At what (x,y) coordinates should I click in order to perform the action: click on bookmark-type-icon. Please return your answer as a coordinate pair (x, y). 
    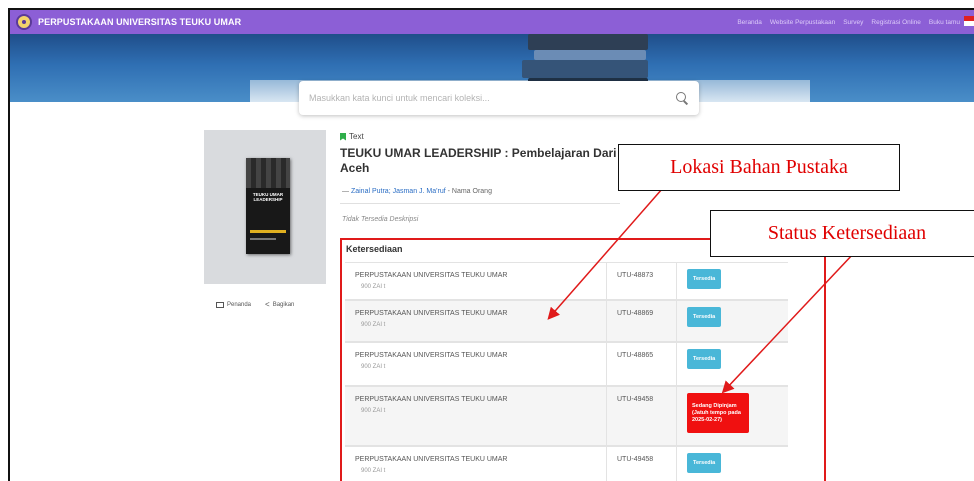
    Looking at the image, I should click on (343, 136).